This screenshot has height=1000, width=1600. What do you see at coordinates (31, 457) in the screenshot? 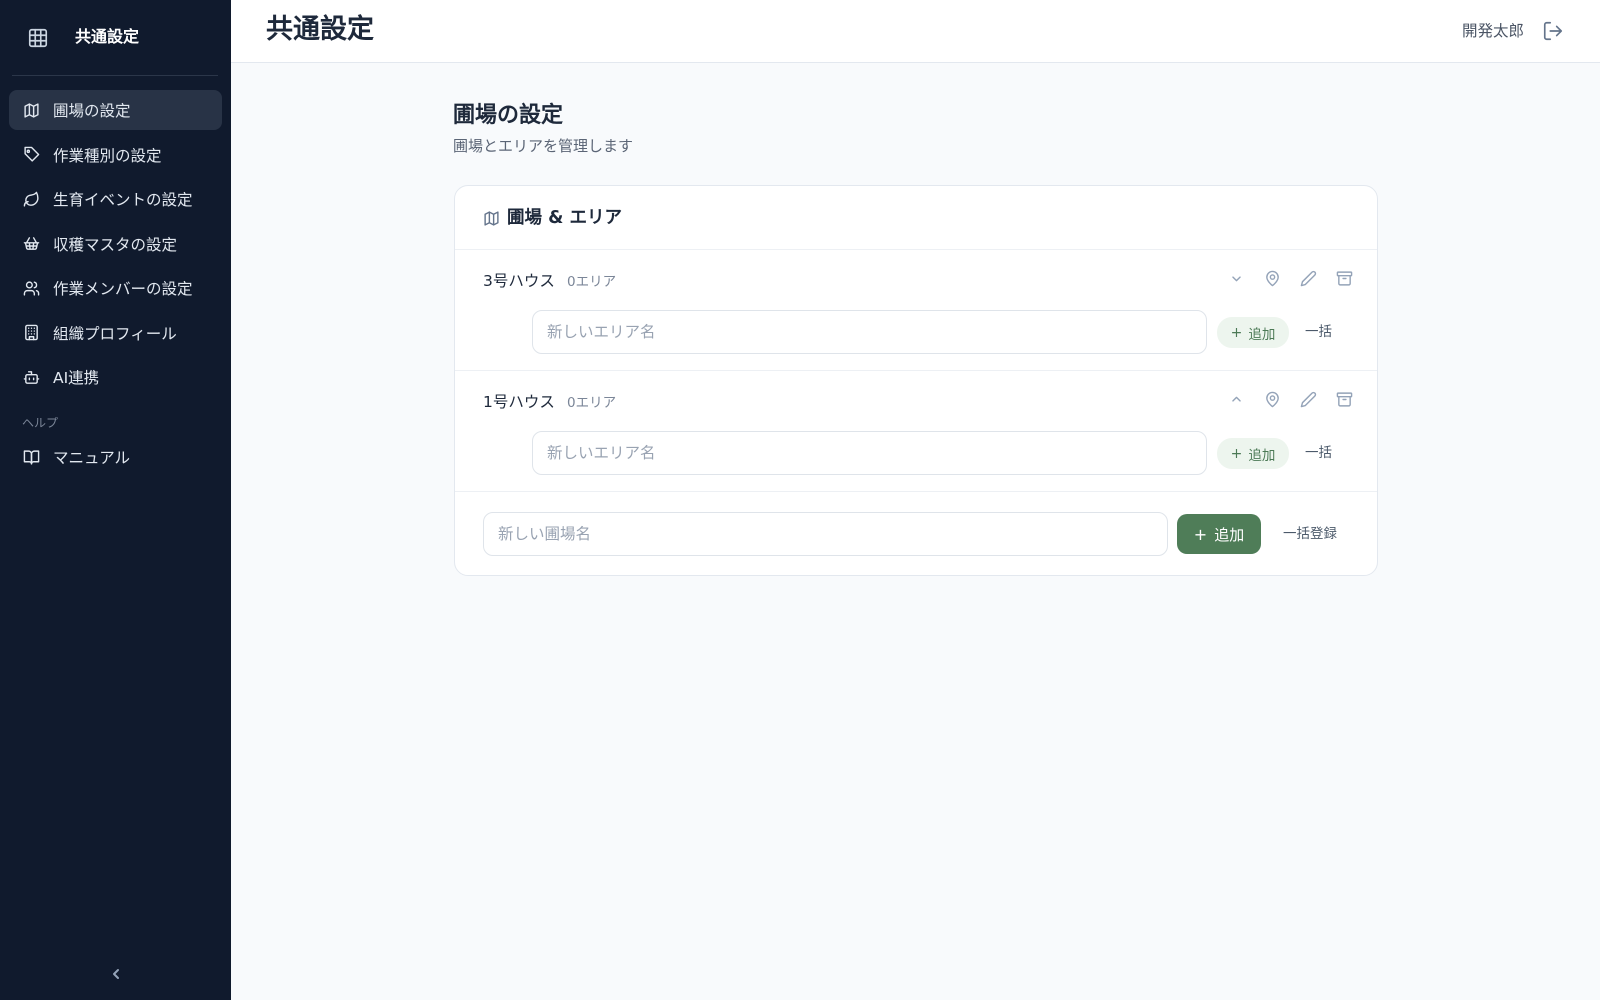
I see `book-icon` at bounding box center [31, 457].